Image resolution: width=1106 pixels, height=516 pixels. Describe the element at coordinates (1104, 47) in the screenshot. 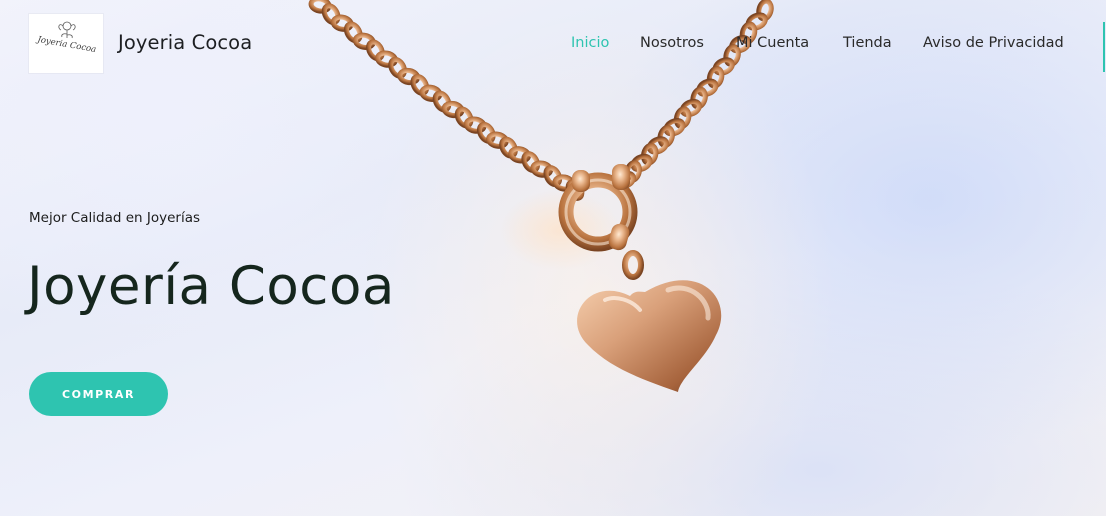

I see `menu-edge-indicator` at that location.